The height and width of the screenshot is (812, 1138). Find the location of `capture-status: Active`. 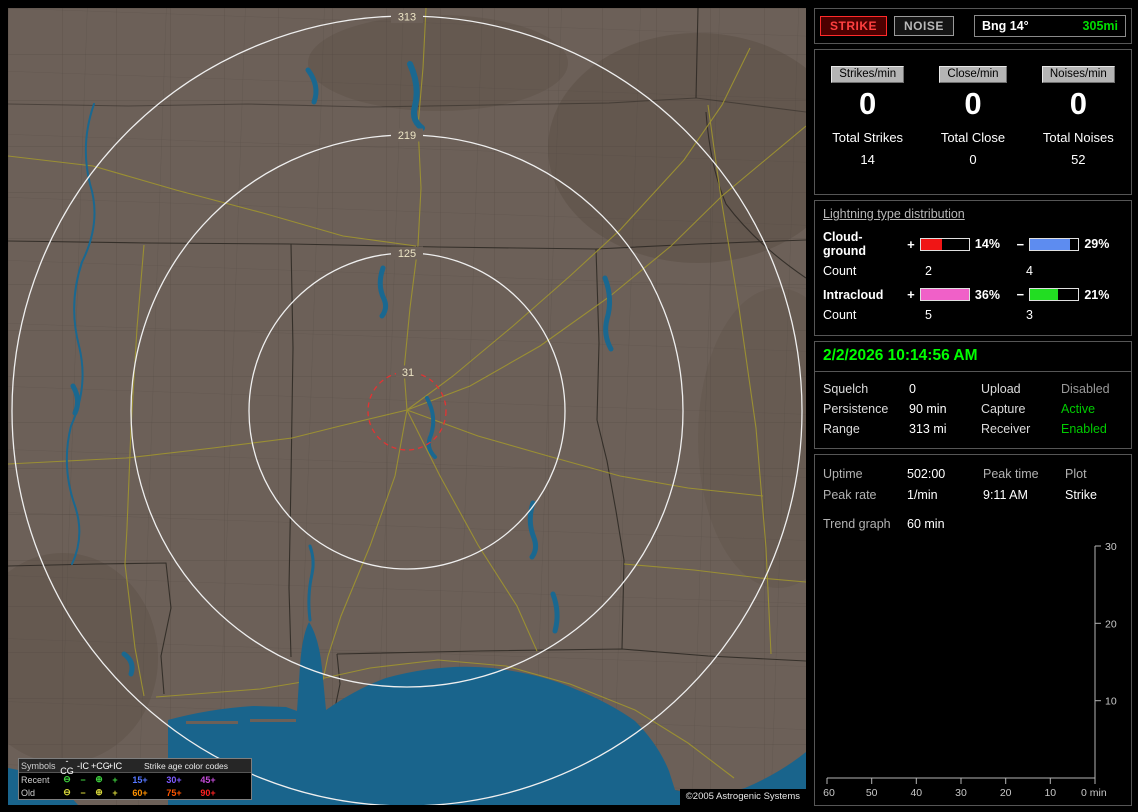

capture-status: Active is located at coordinates (1078, 409).